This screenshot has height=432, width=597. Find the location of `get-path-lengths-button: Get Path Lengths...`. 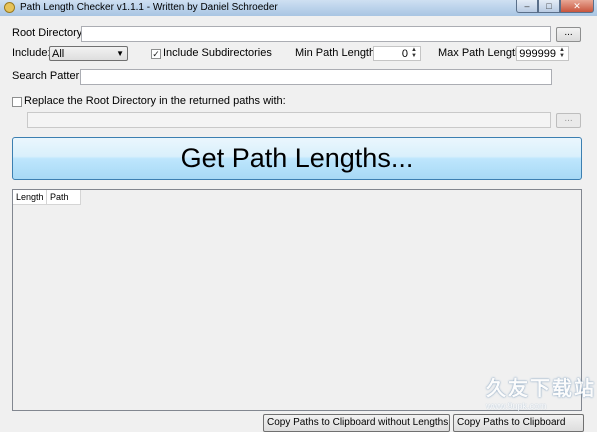

get-path-lengths-button: Get Path Lengths... is located at coordinates (297, 158).